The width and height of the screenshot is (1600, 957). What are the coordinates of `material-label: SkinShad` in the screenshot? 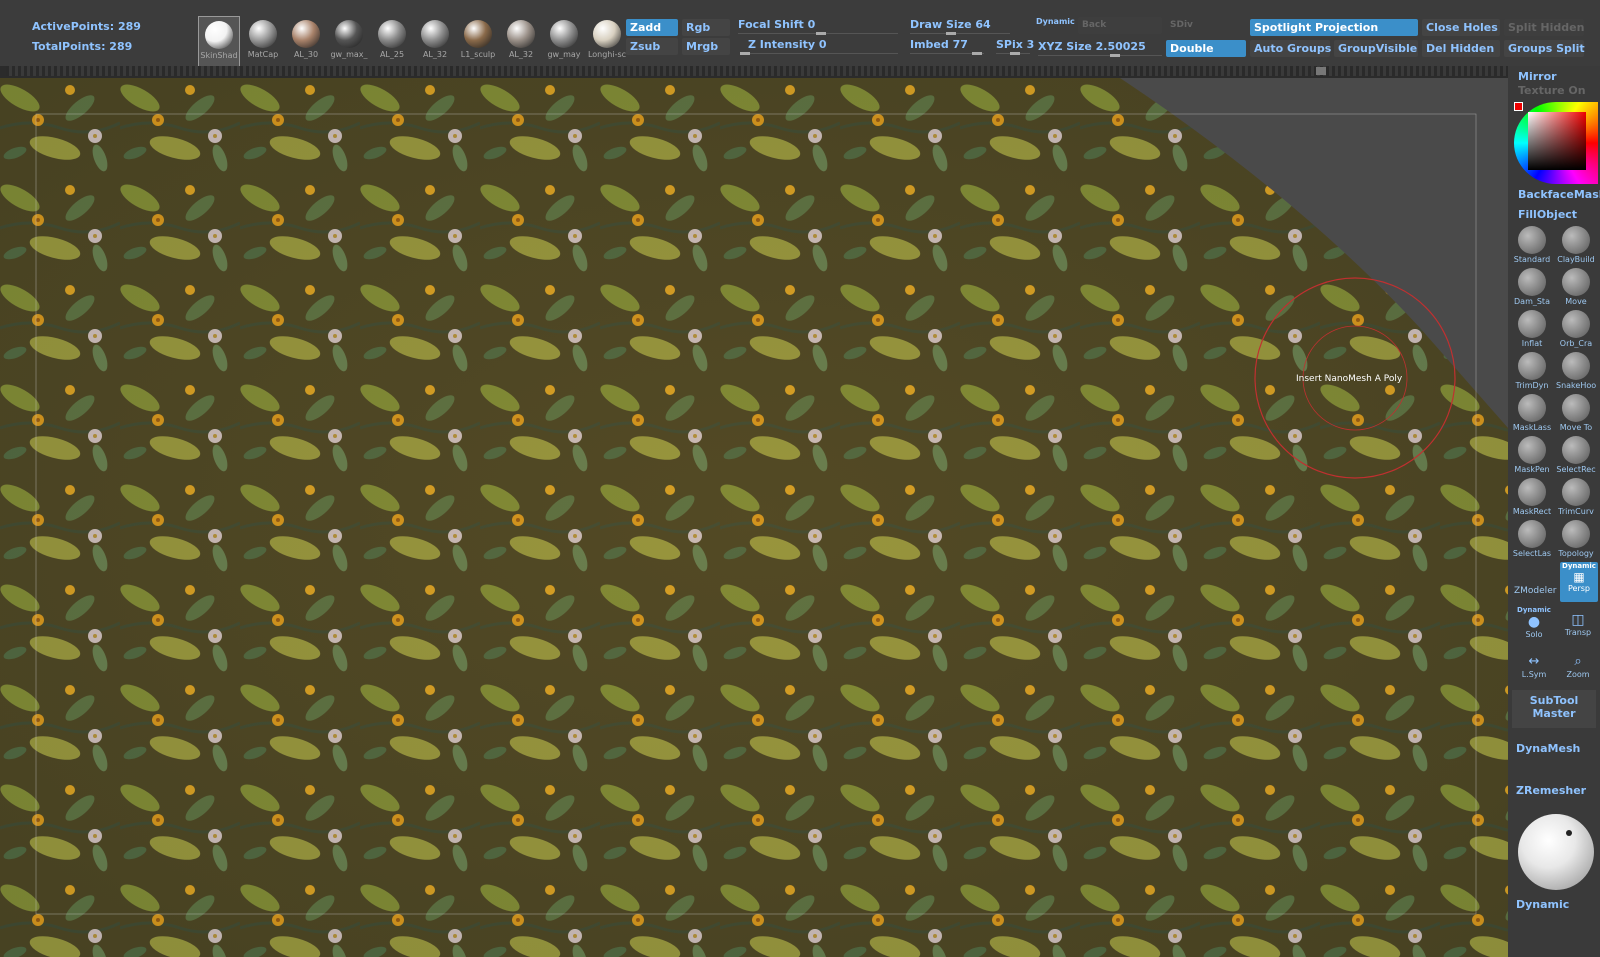 It's located at (219, 55).